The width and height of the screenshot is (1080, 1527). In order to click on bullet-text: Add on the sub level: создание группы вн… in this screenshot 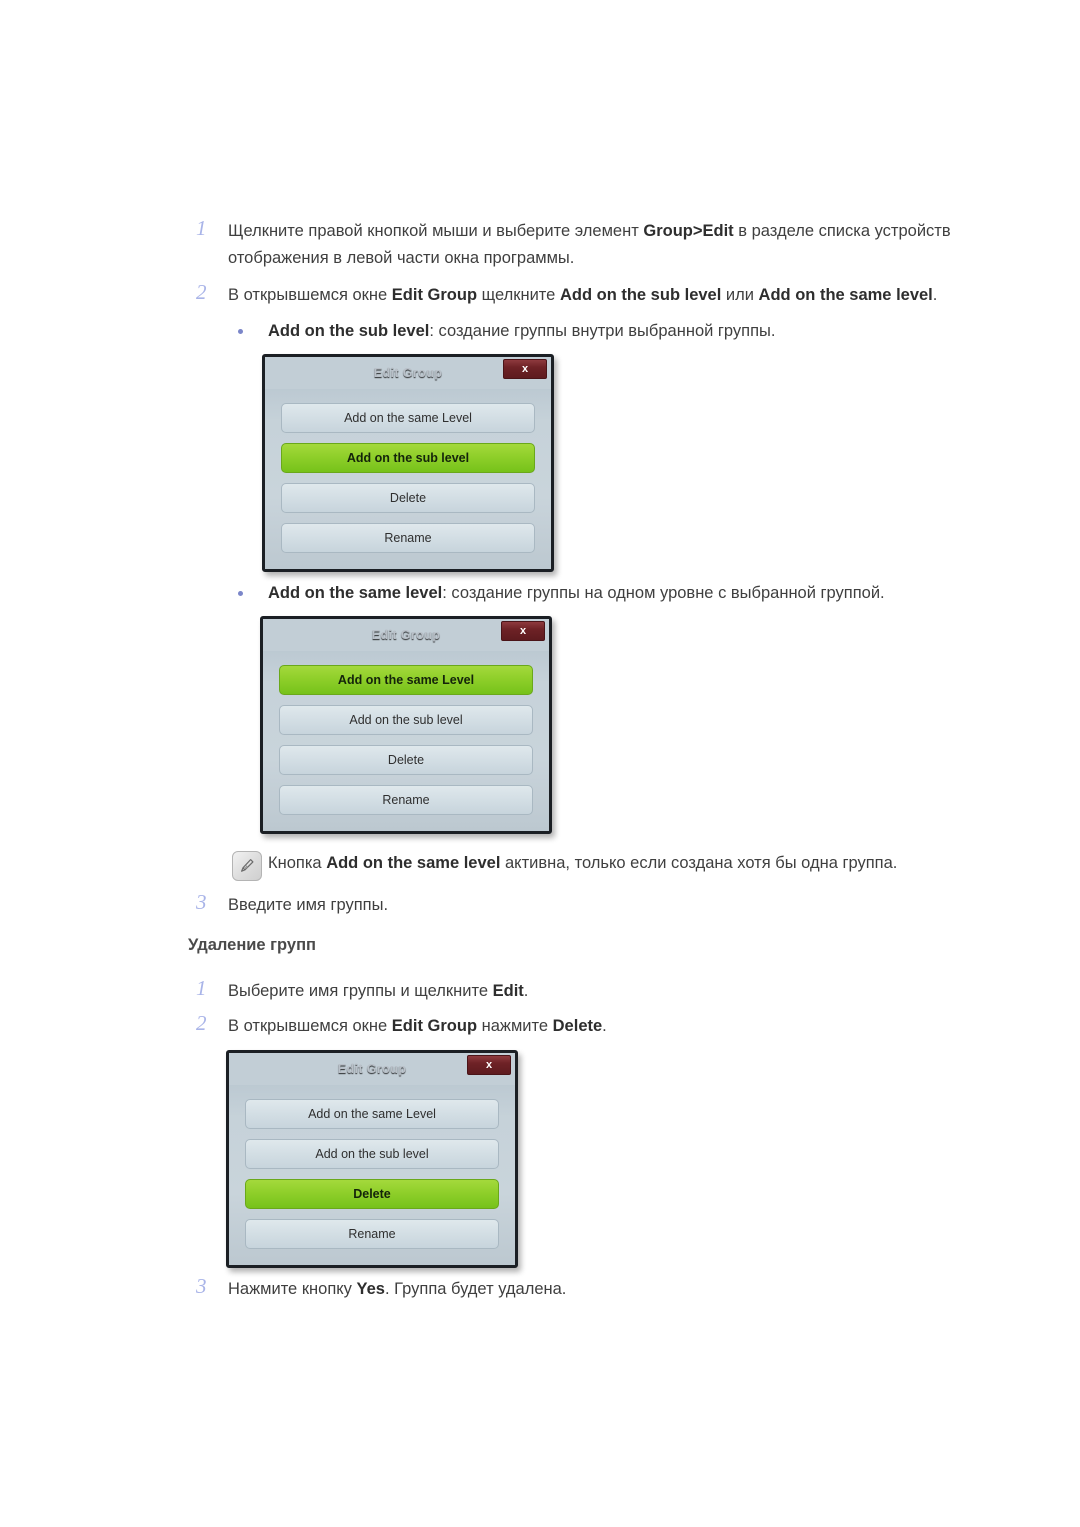, I will do `click(522, 331)`.